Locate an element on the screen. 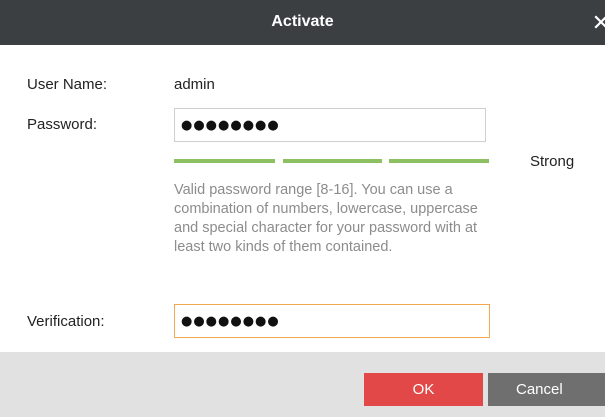 The image size is (605, 417). password-field is located at coordinates (330, 125).